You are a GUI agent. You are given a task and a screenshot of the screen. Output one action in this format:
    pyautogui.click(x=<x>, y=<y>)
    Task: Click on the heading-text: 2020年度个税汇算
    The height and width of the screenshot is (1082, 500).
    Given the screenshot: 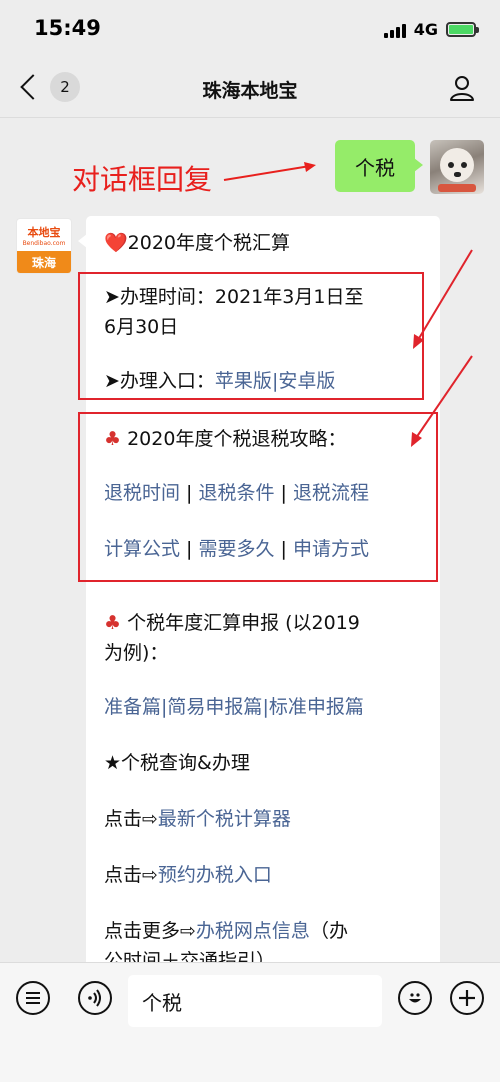 What is the action you would take?
    pyautogui.click(x=209, y=243)
    